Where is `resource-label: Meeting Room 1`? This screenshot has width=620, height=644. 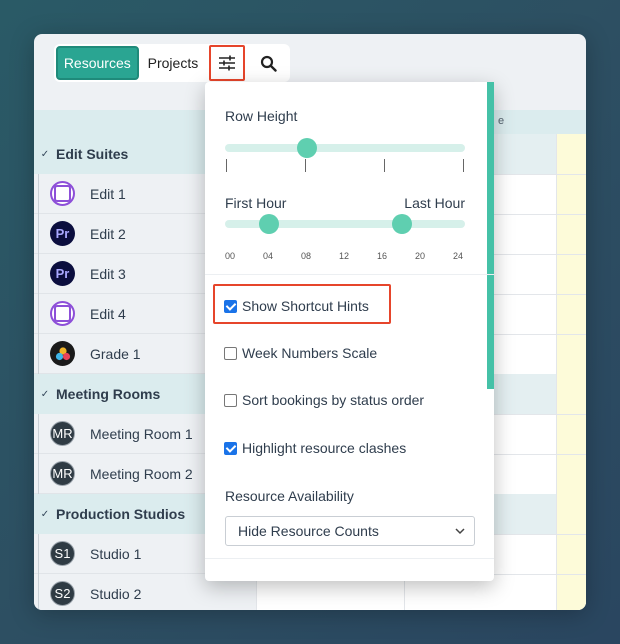 resource-label: Meeting Room 1 is located at coordinates (141, 433).